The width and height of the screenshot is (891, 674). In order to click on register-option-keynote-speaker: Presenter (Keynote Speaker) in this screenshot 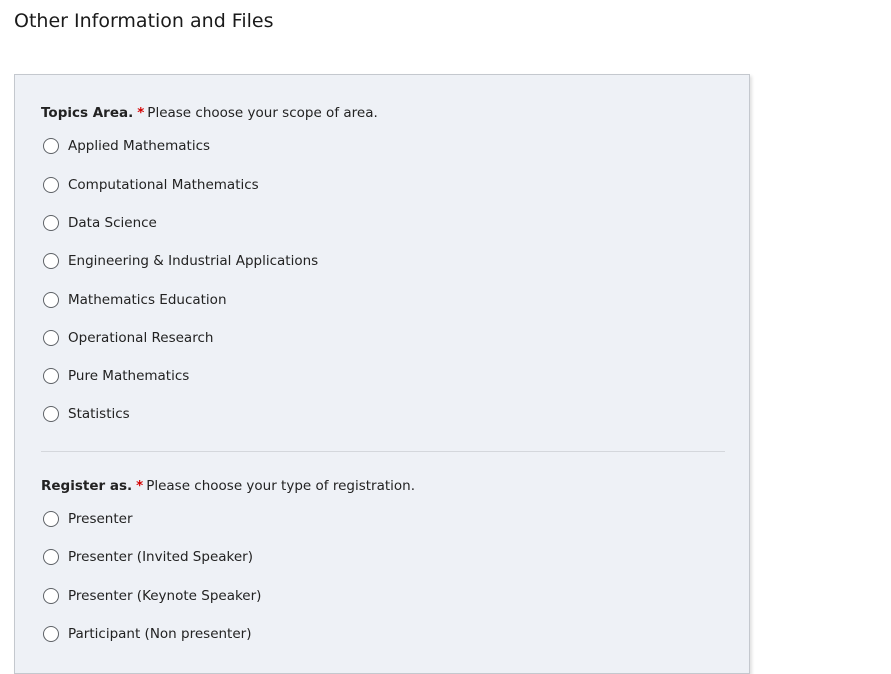, I will do `click(152, 596)`.